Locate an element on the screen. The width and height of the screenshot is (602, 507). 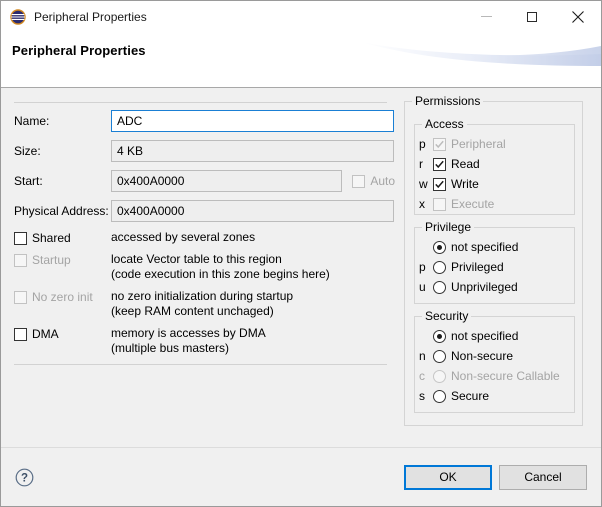
no-zero-init-desc-line2: (keep RAM content unchaged) is located at coordinates (192, 311).